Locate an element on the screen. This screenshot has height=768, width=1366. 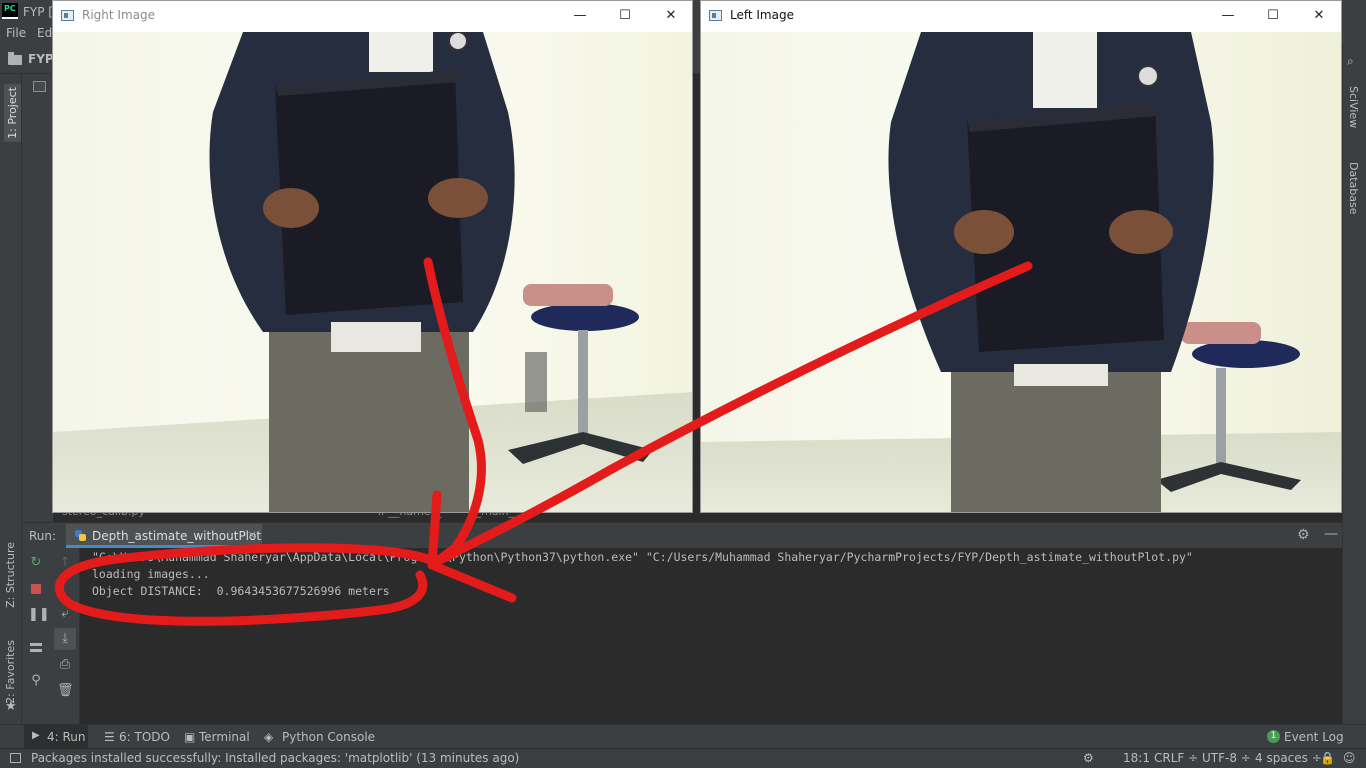
hide-panel-icon: — is located at coordinates (1331, 534).